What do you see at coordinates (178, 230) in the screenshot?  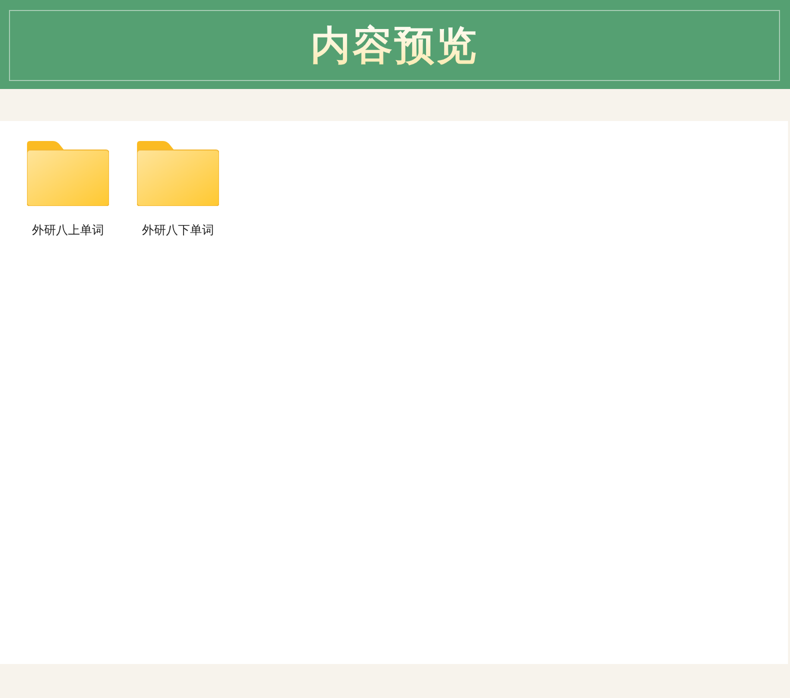 I see `folder-name: 外研八下单词` at bounding box center [178, 230].